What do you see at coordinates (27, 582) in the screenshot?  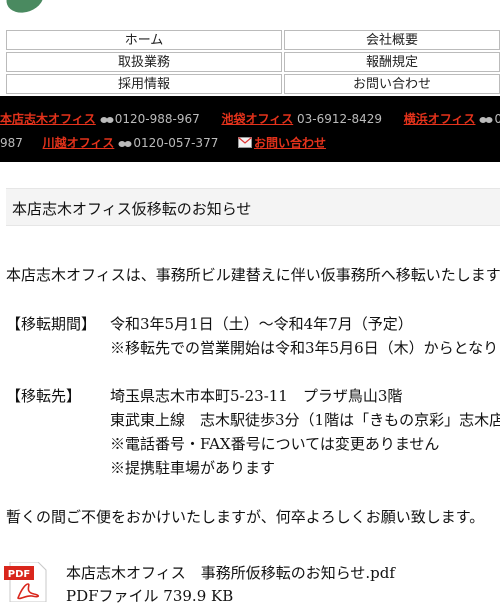 I see `pdf-file-icon: PDF` at bounding box center [27, 582].